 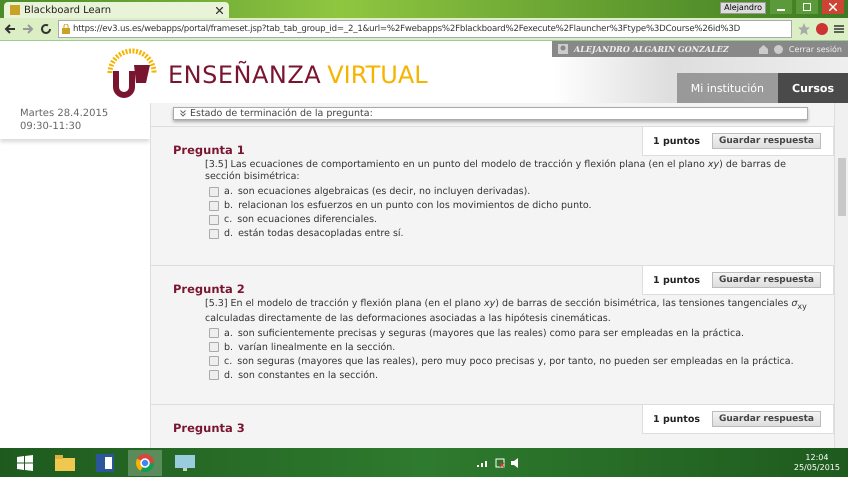 What do you see at coordinates (15, 10) in the screenshot?
I see `page-icon` at bounding box center [15, 10].